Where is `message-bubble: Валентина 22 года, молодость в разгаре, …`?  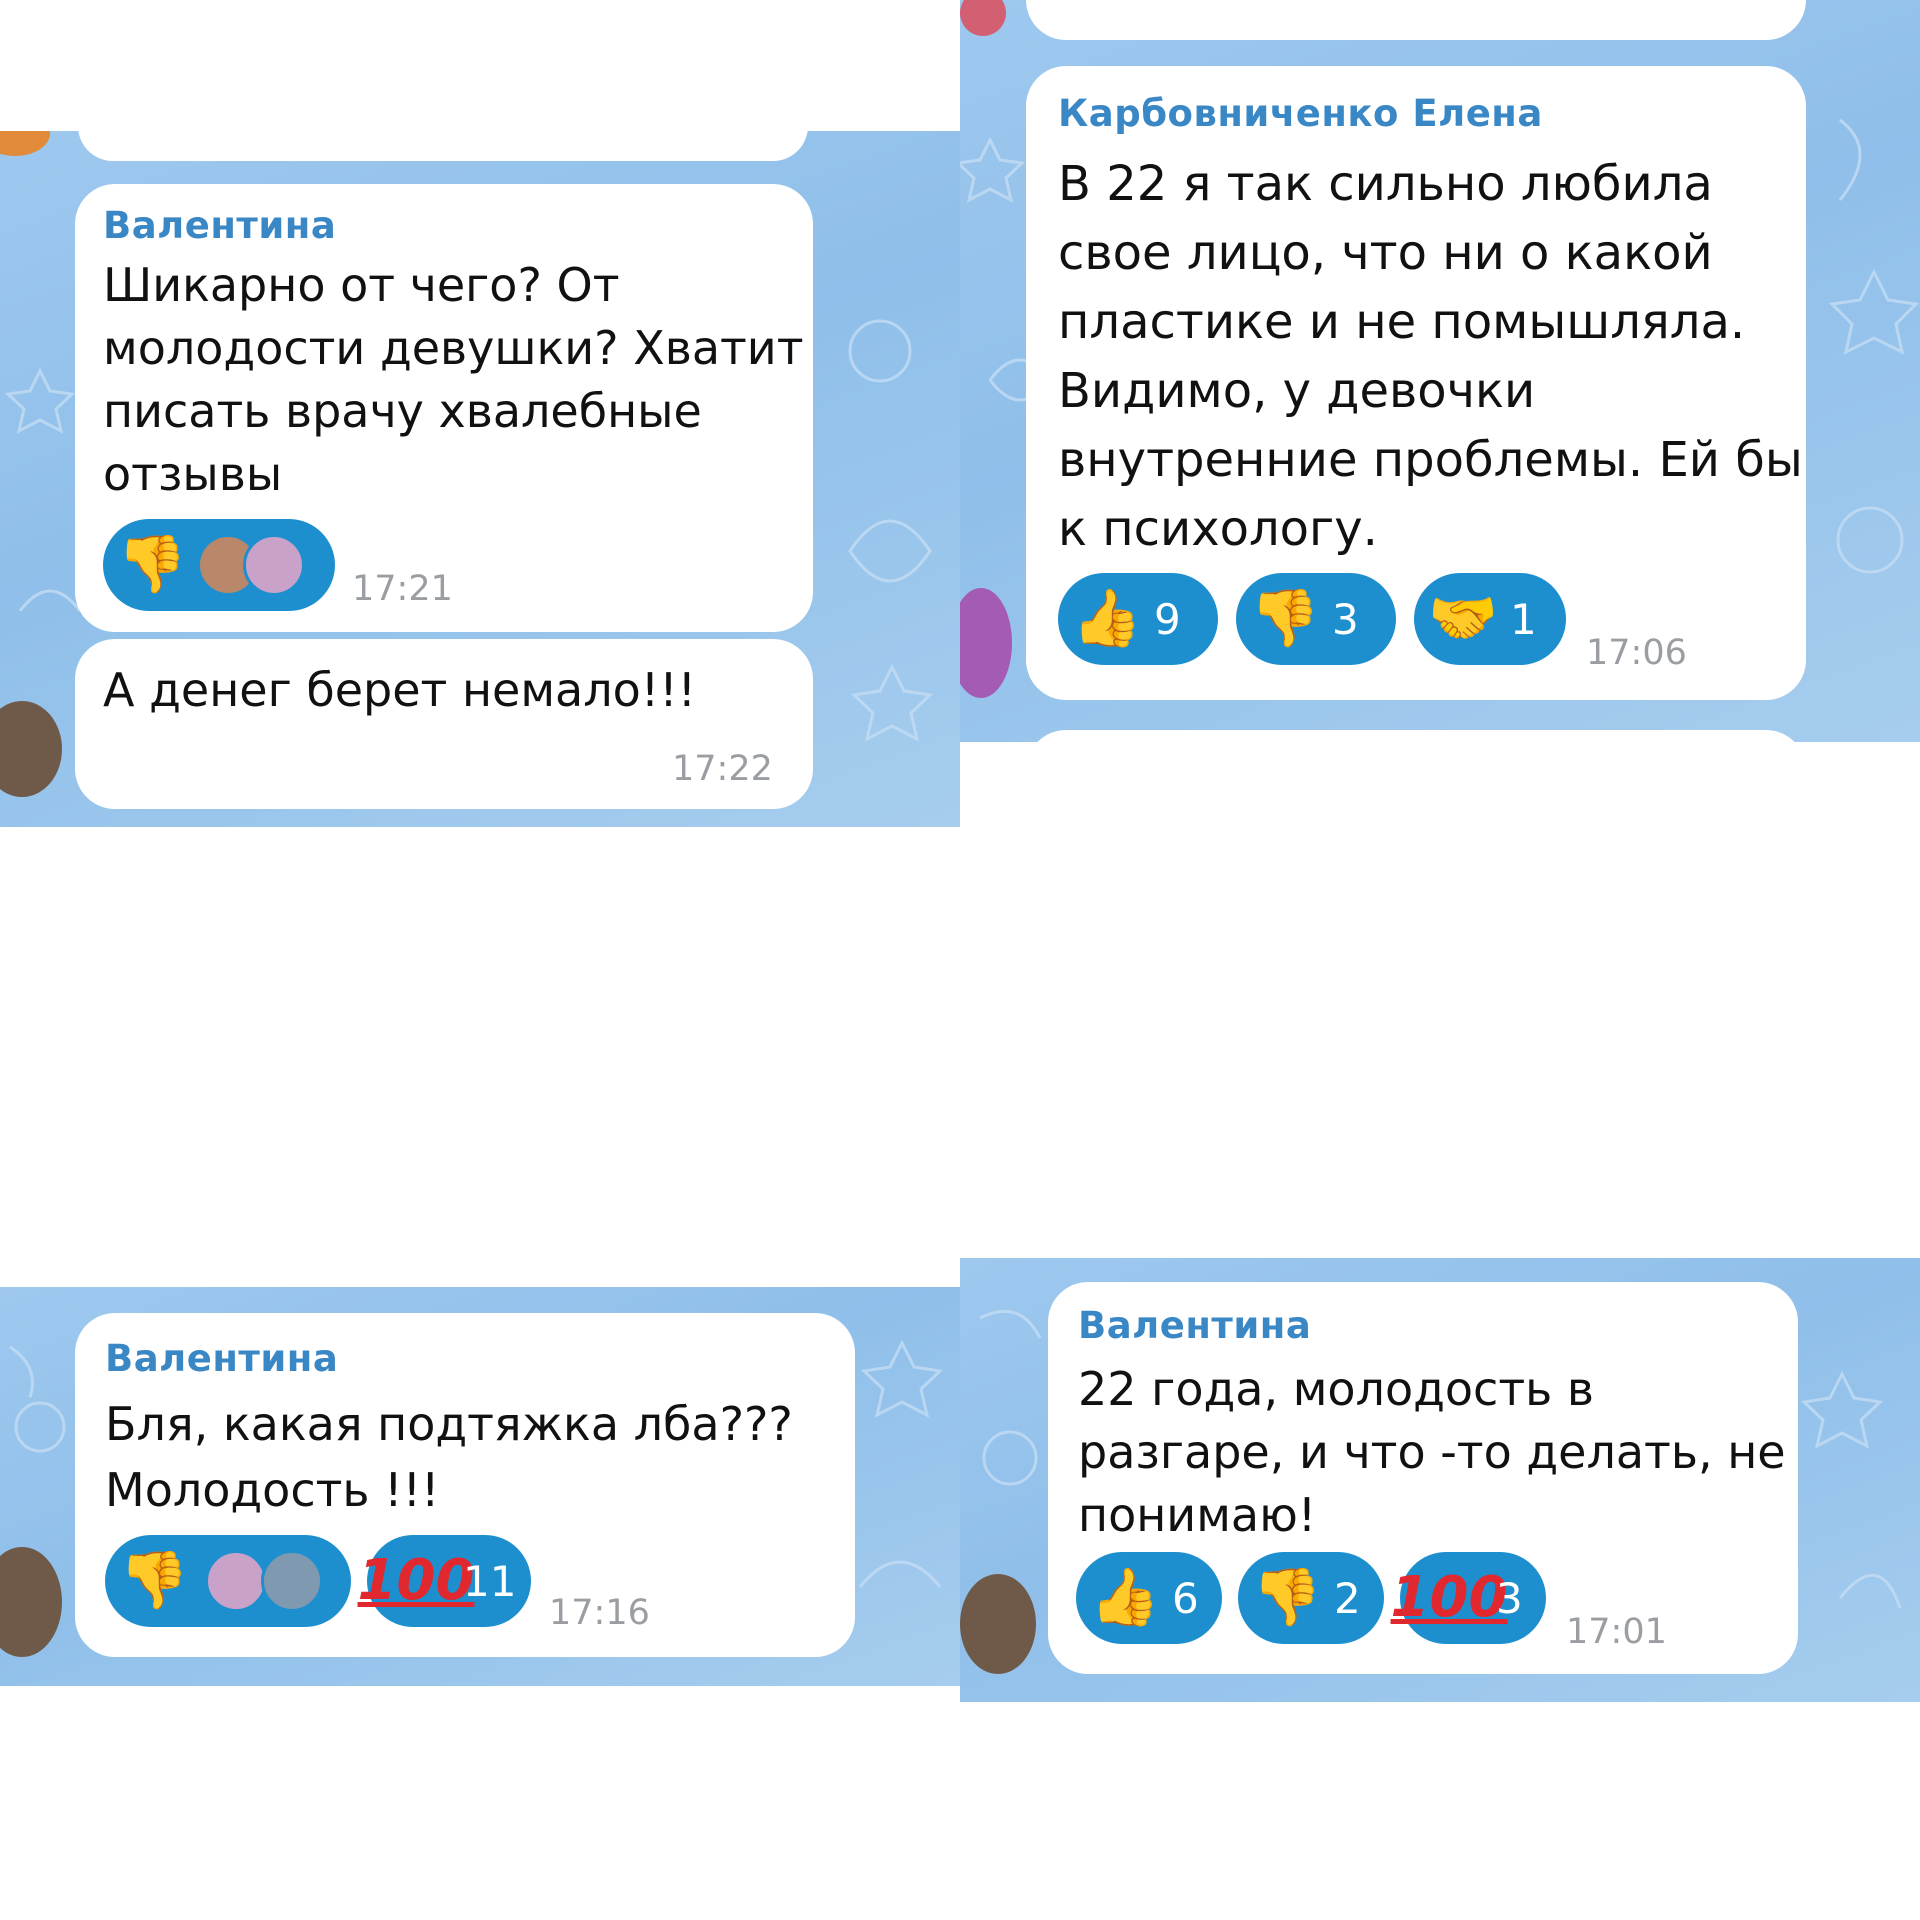
message-bubble: Валентина 22 года, молодость в разгаре, … is located at coordinates (1423, 1478).